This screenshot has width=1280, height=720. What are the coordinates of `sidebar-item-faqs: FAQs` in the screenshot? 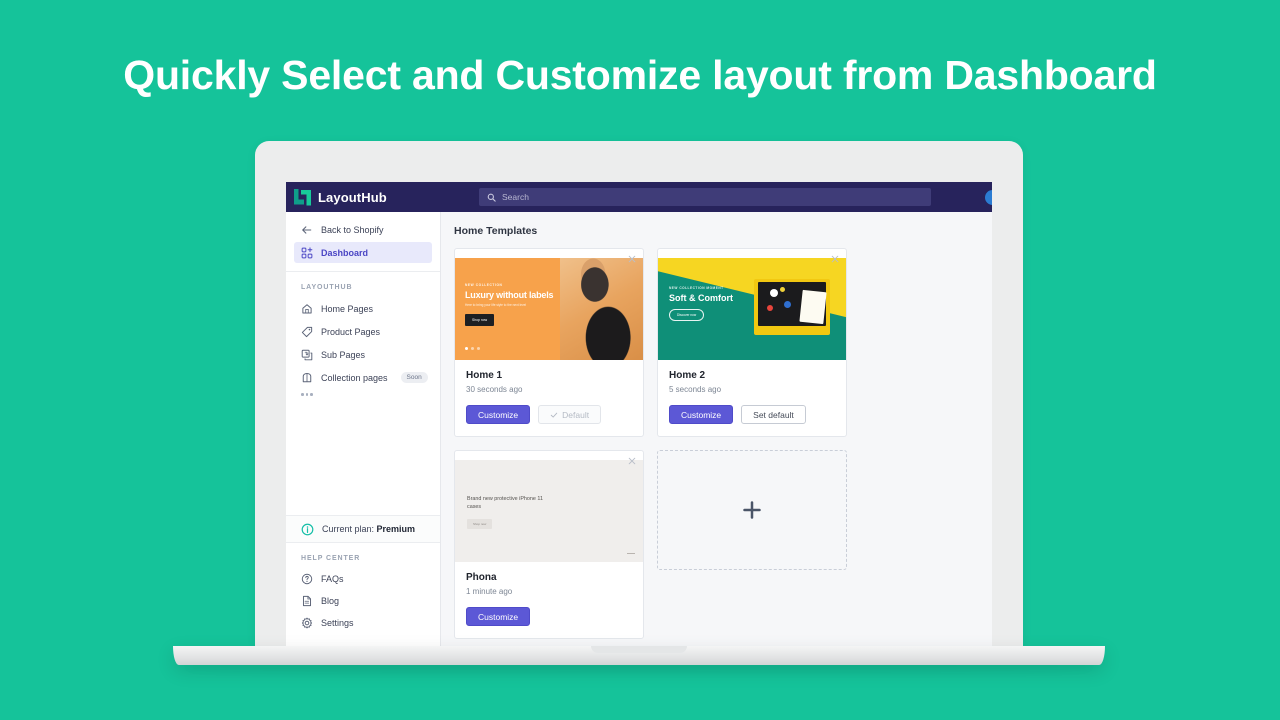 It's located at (363, 578).